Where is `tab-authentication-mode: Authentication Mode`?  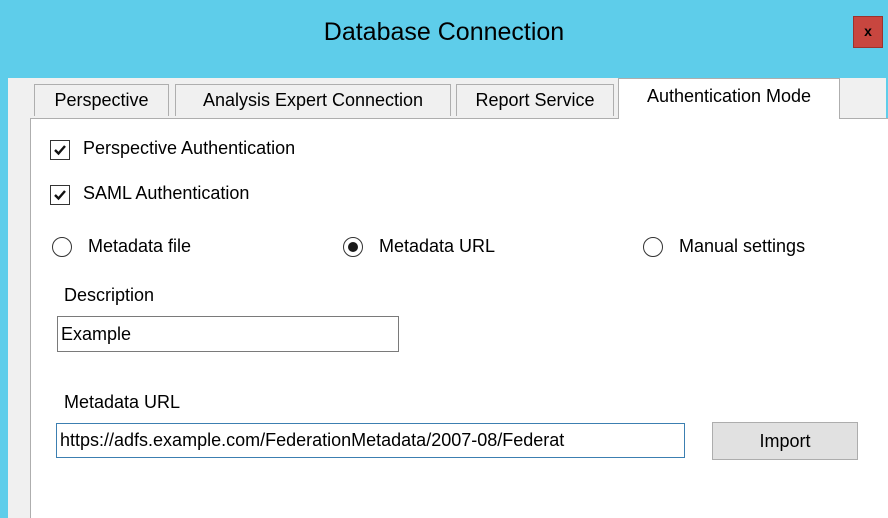 tab-authentication-mode: Authentication Mode is located at coordinates (729, 98).